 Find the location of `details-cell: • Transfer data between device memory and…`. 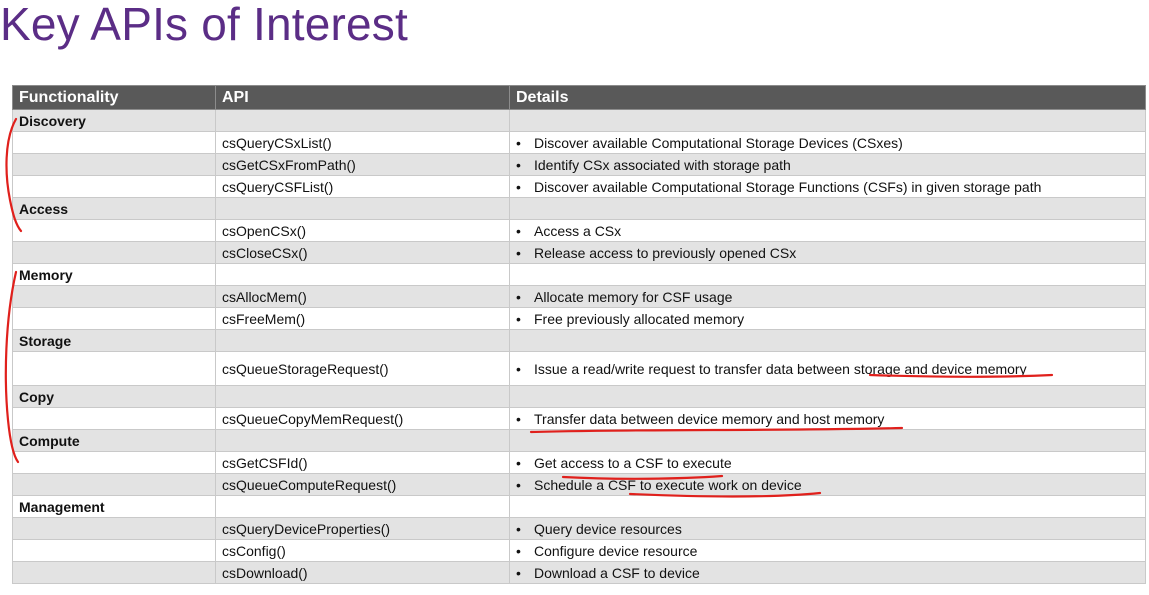

details-cell: • Transfer data between device memory and… is located at coordinates (827, 418).